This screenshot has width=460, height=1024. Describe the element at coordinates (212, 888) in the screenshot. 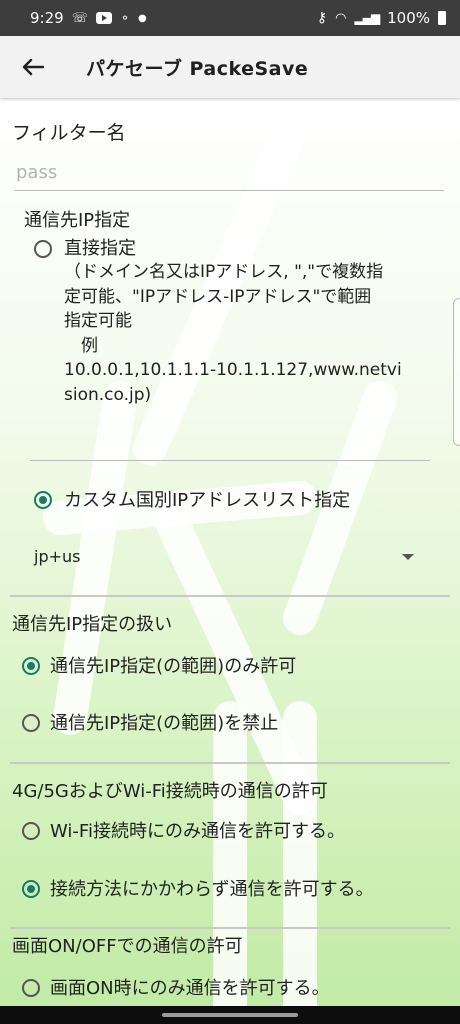

I see `any-connection-label: 接続方法にかかわらず通信を許可する。` at that location.